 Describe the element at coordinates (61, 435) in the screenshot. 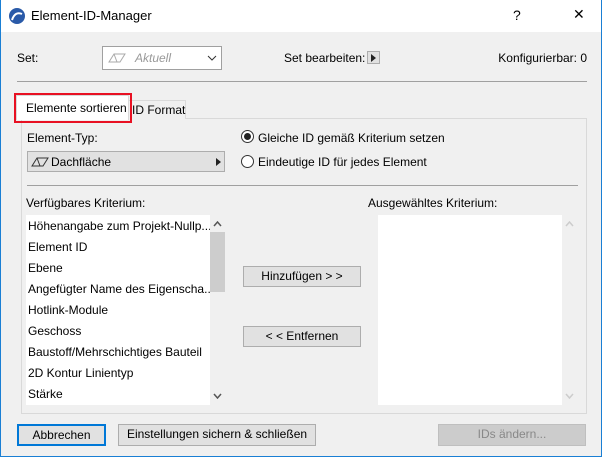

I see `cancel-button: Abbrechen` at that location.